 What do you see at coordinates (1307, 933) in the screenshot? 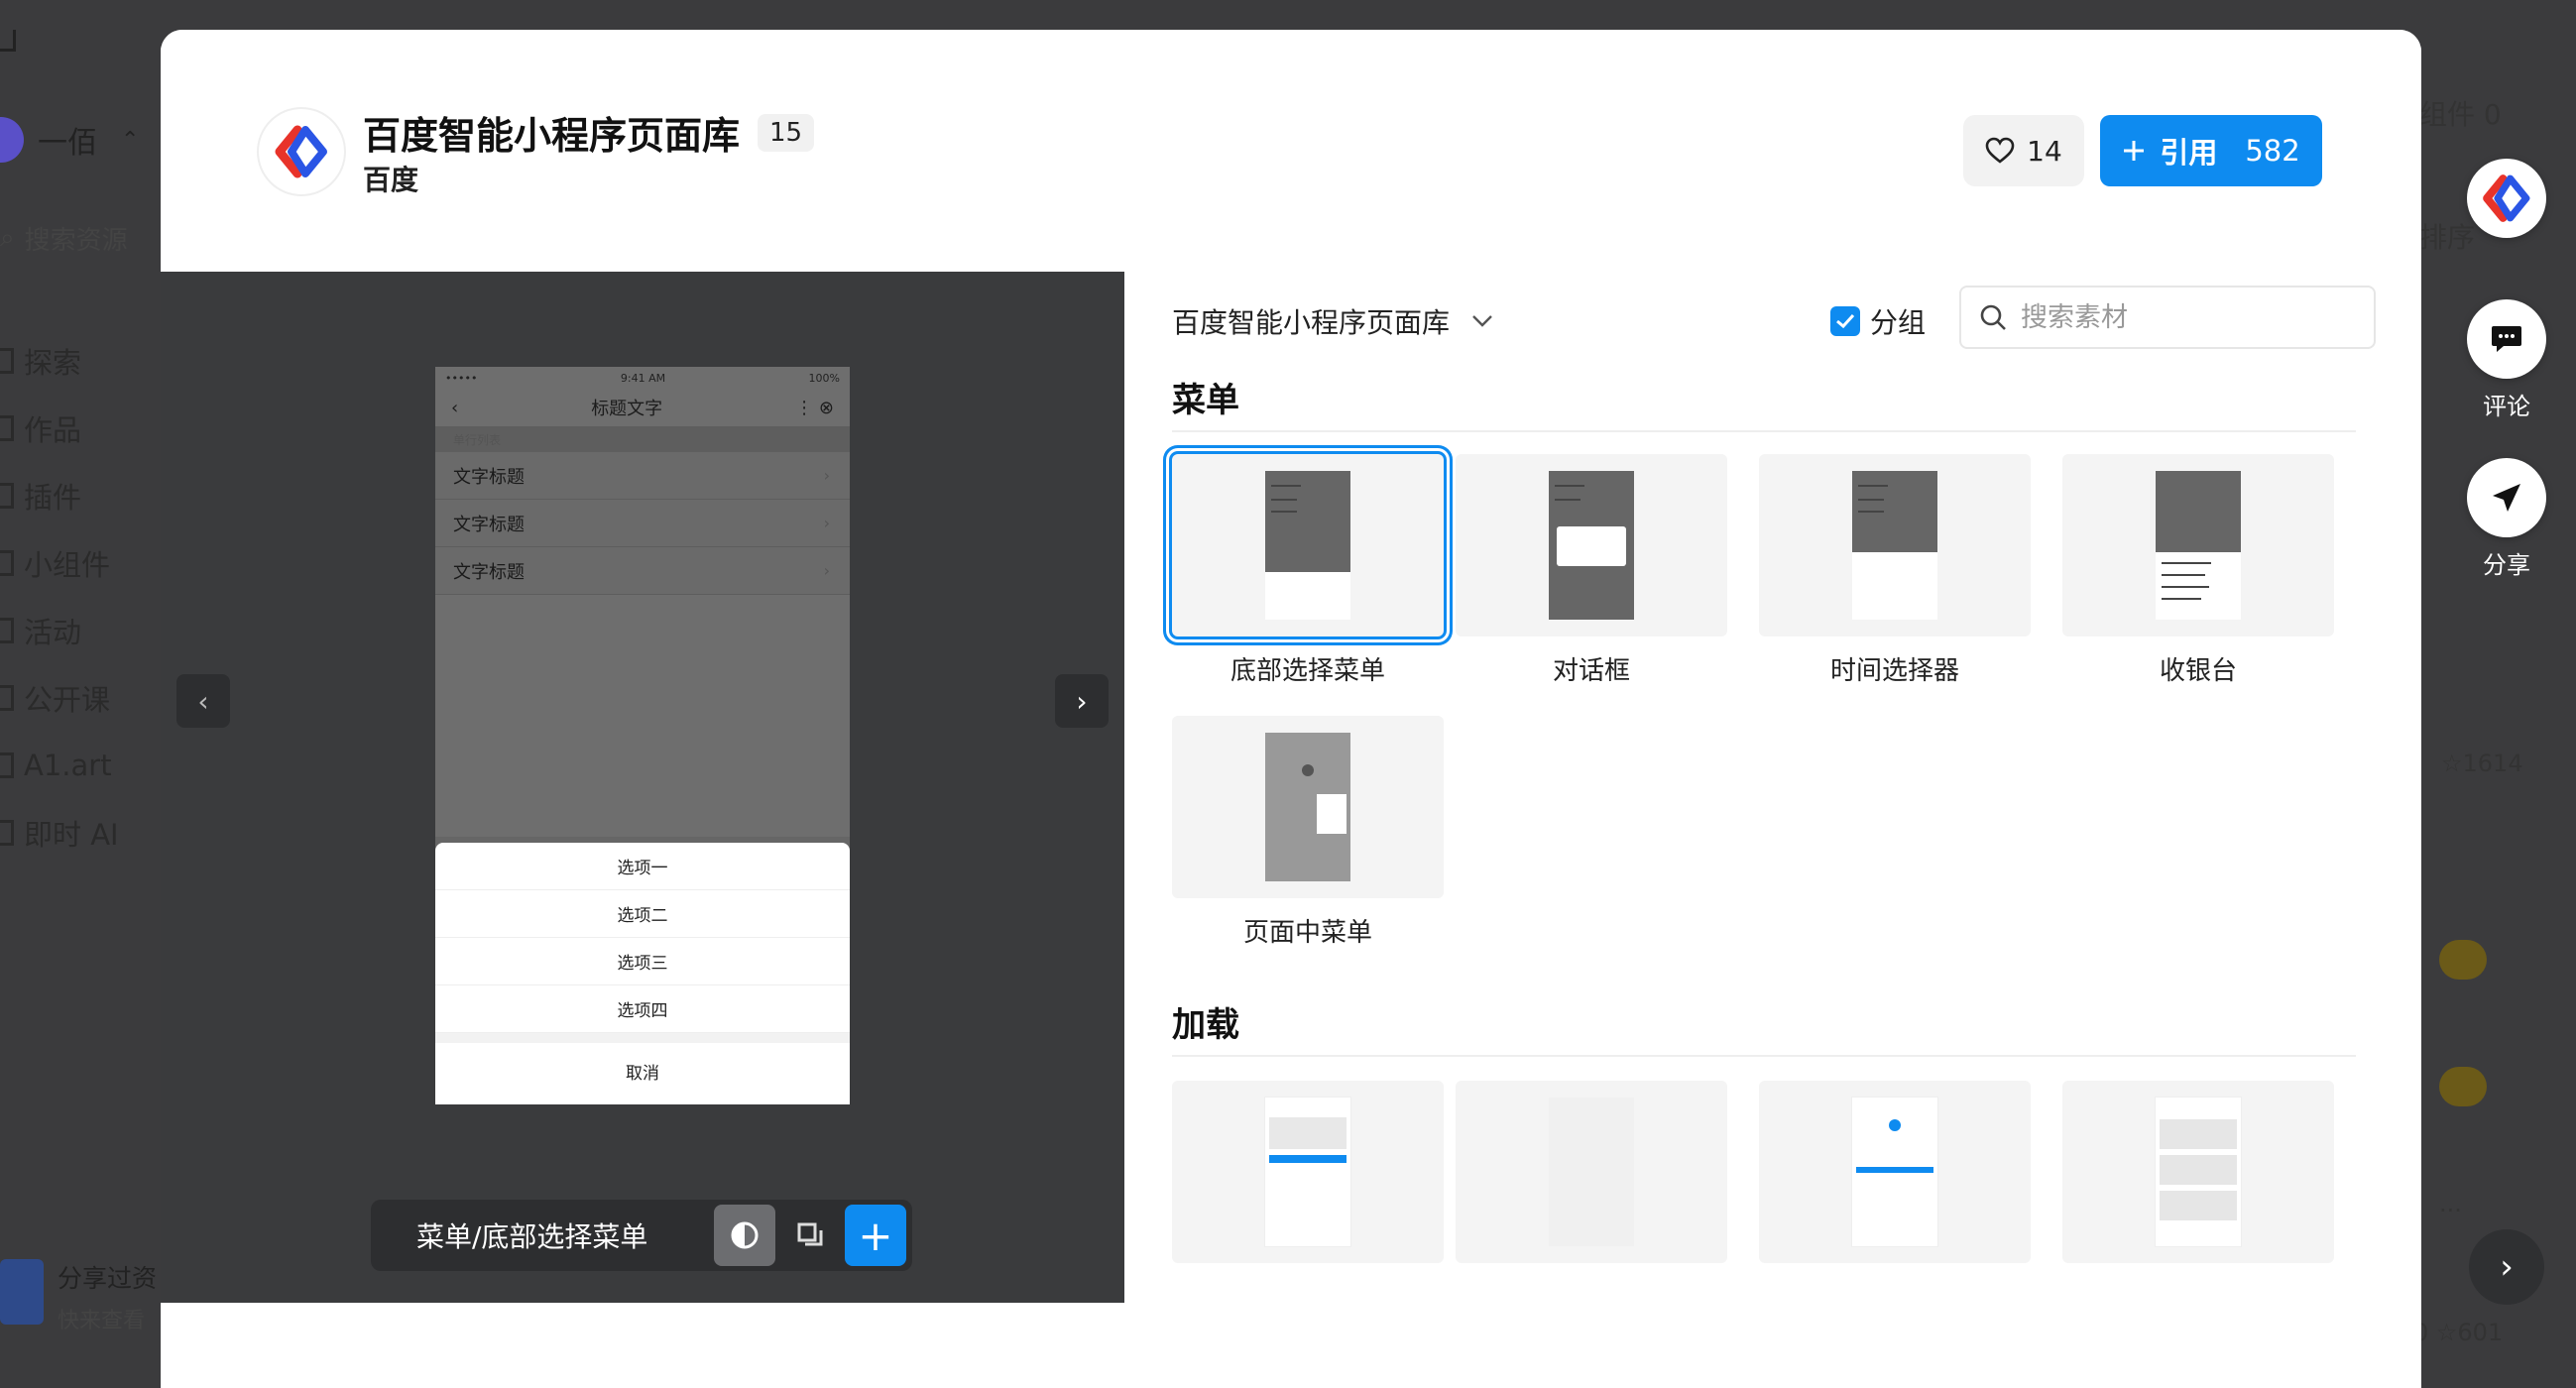
I see `card-label: 页面中菜单` at bounding box center [1307, 933].